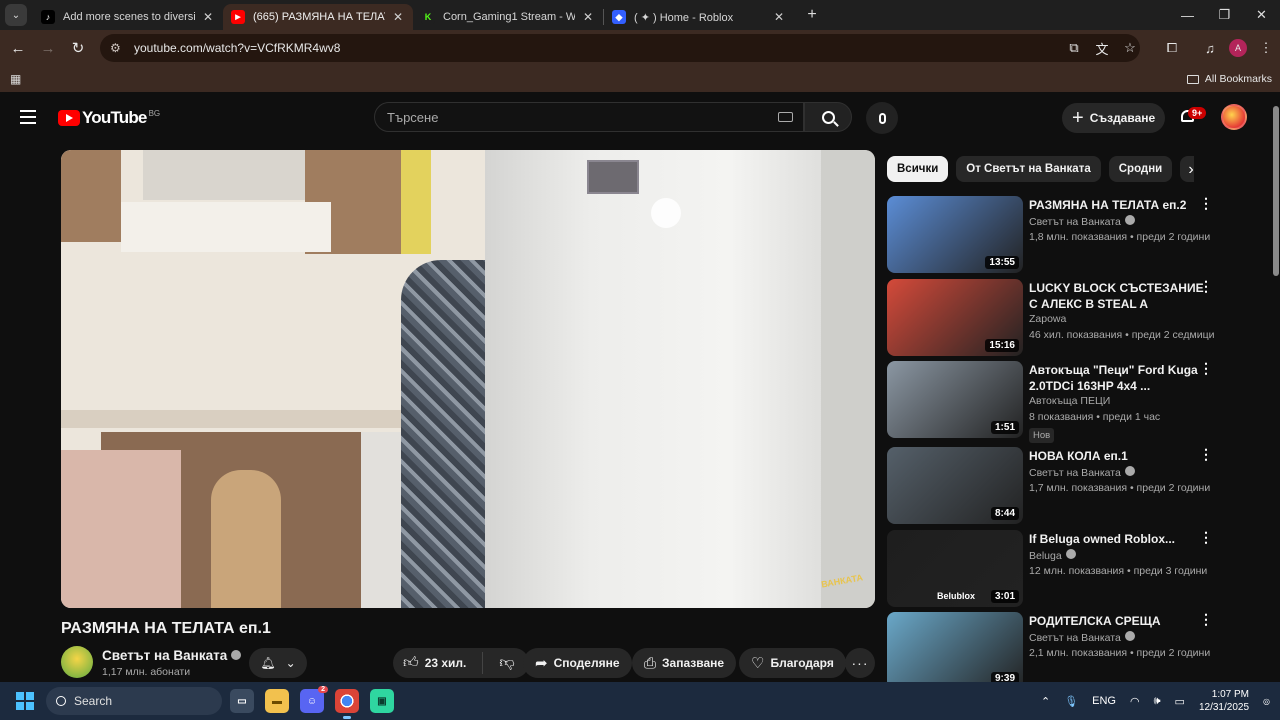 The image size is (1280, 720). I want to click on tab-search-icon: ⌄, so click(16, 15).